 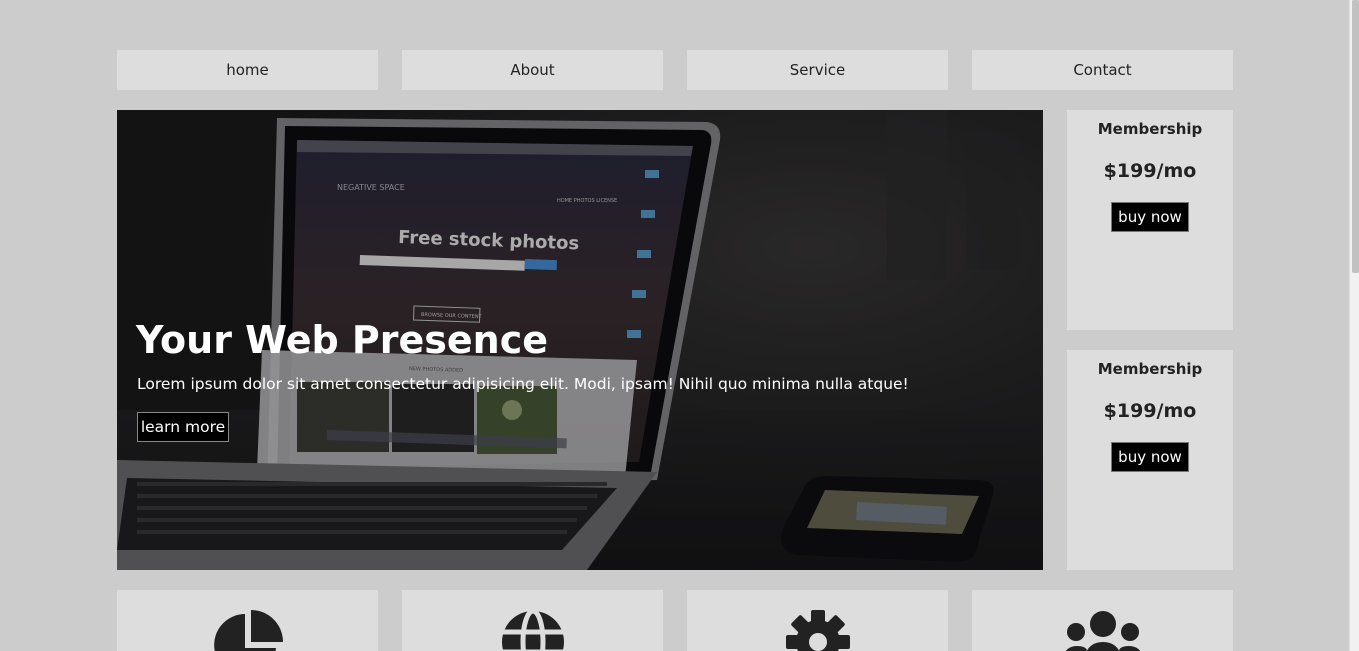 I want to click on main-nav: home About Service Contact, so click(x=675, y=70).